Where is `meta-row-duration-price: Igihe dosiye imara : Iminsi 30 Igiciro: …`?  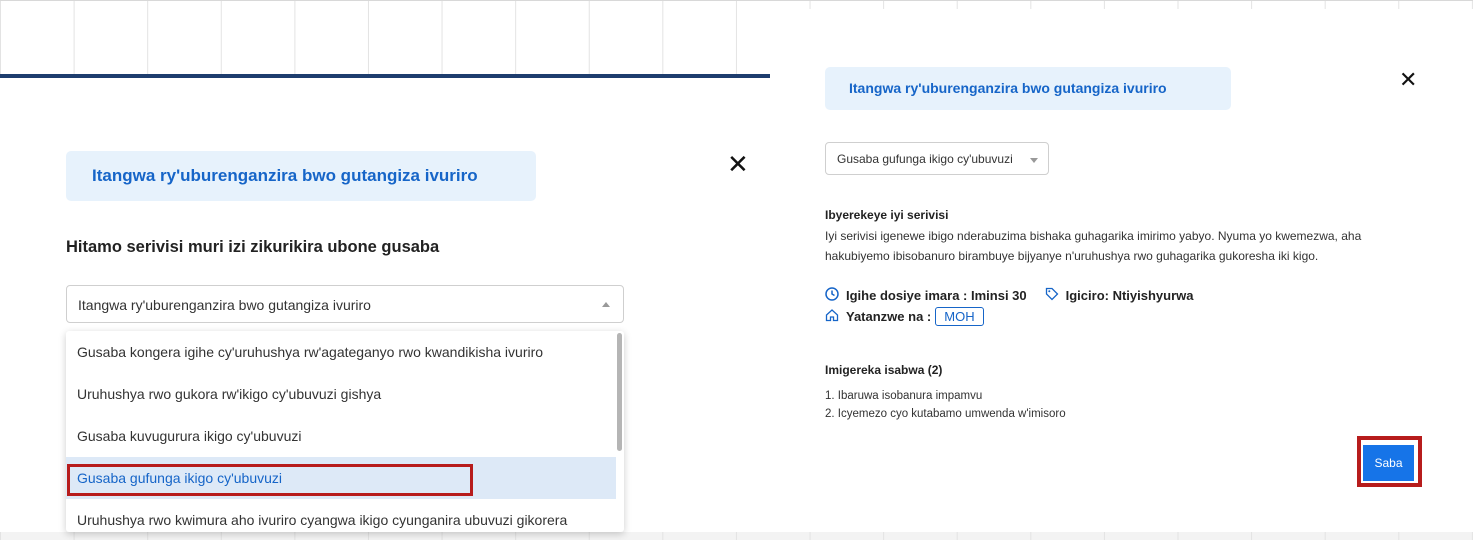
meta-row-duration-price: Igihe dosiye imara : Iminsi 30 Igiciro: … is located at coordinates (1009, 295).